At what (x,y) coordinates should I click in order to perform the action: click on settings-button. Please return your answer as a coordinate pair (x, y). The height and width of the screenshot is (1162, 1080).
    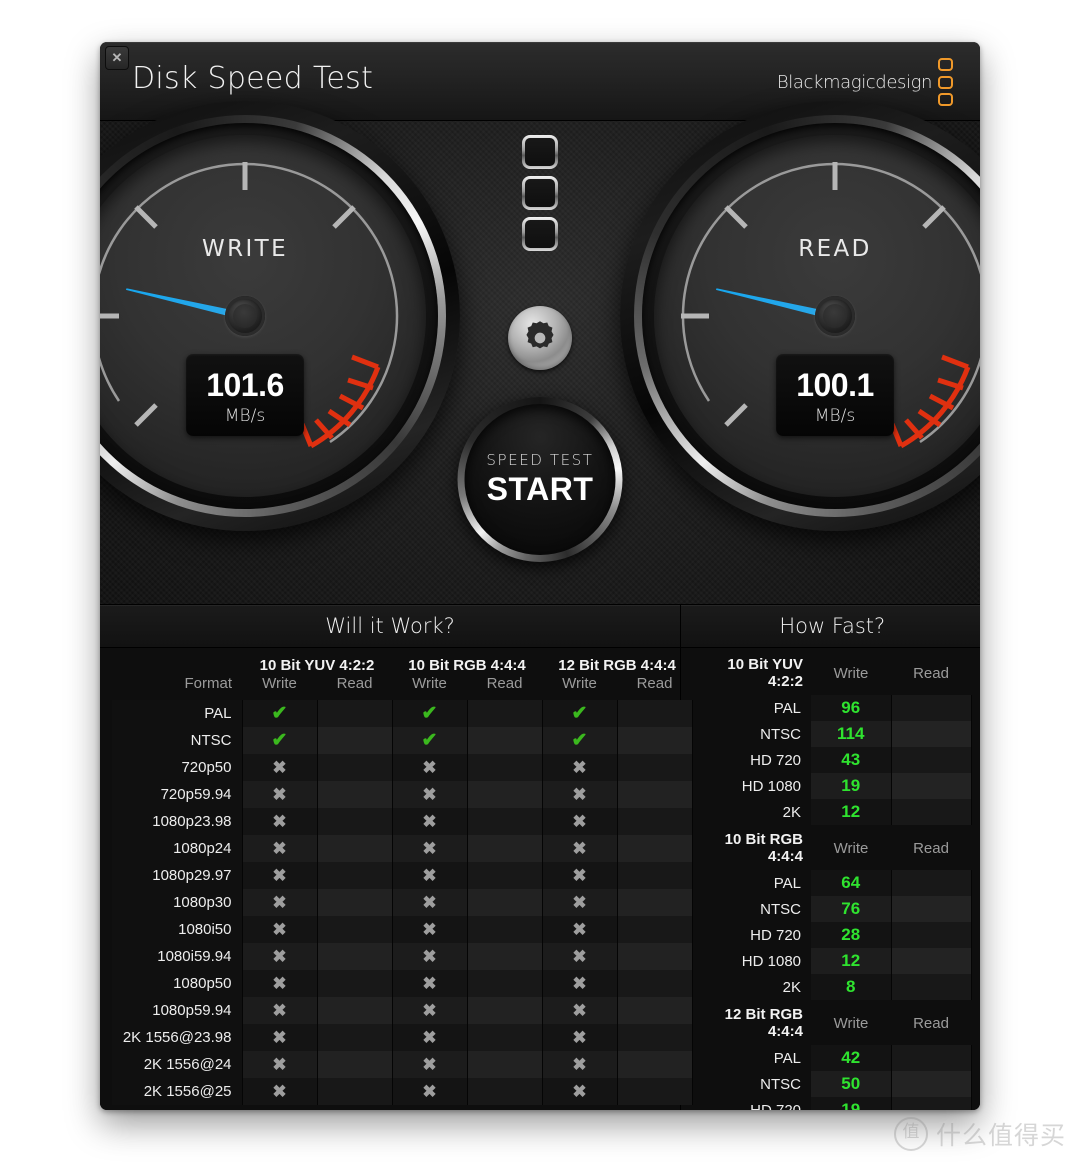
    Looking at the image, I should click on (540, 338).